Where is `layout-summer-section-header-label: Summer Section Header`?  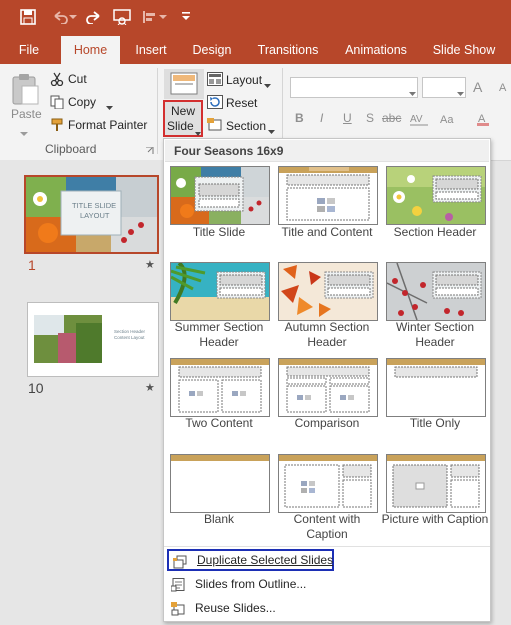 layout-summer-section-header-label: Summer Section Header is located at coordinates (219, 334).